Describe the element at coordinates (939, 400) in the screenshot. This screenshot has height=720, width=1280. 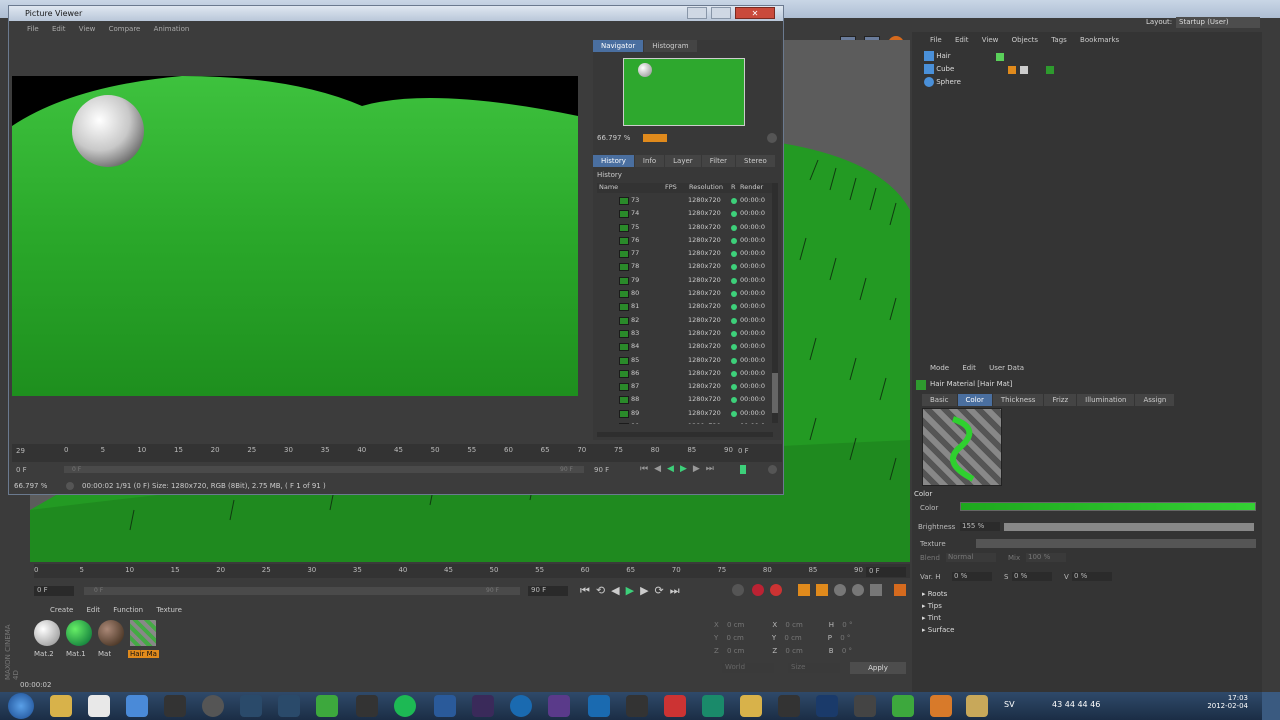
I see `tab-basic: Basic` at that location.